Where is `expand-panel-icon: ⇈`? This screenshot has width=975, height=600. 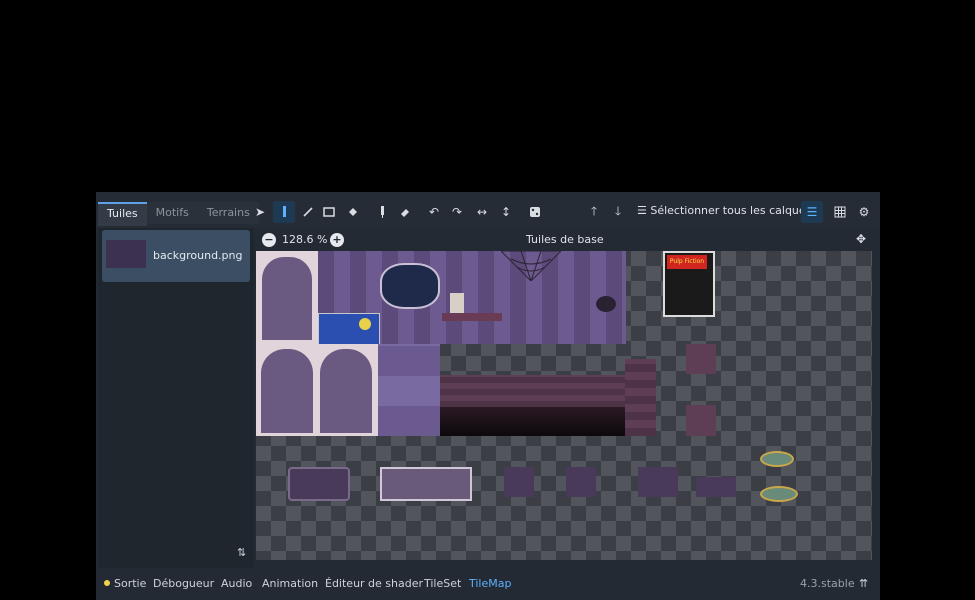 expand-panel-icon: ⇈ is located at coordinates (863, 583).